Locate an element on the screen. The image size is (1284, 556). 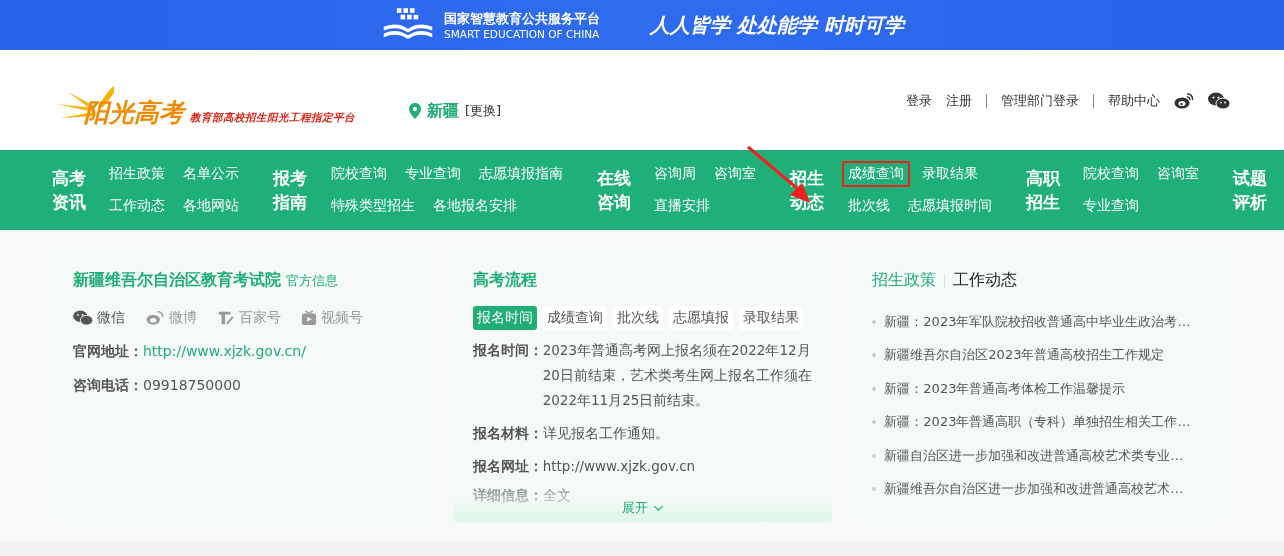
nav-link: 工作动态 is located at coordinates (137, 206).